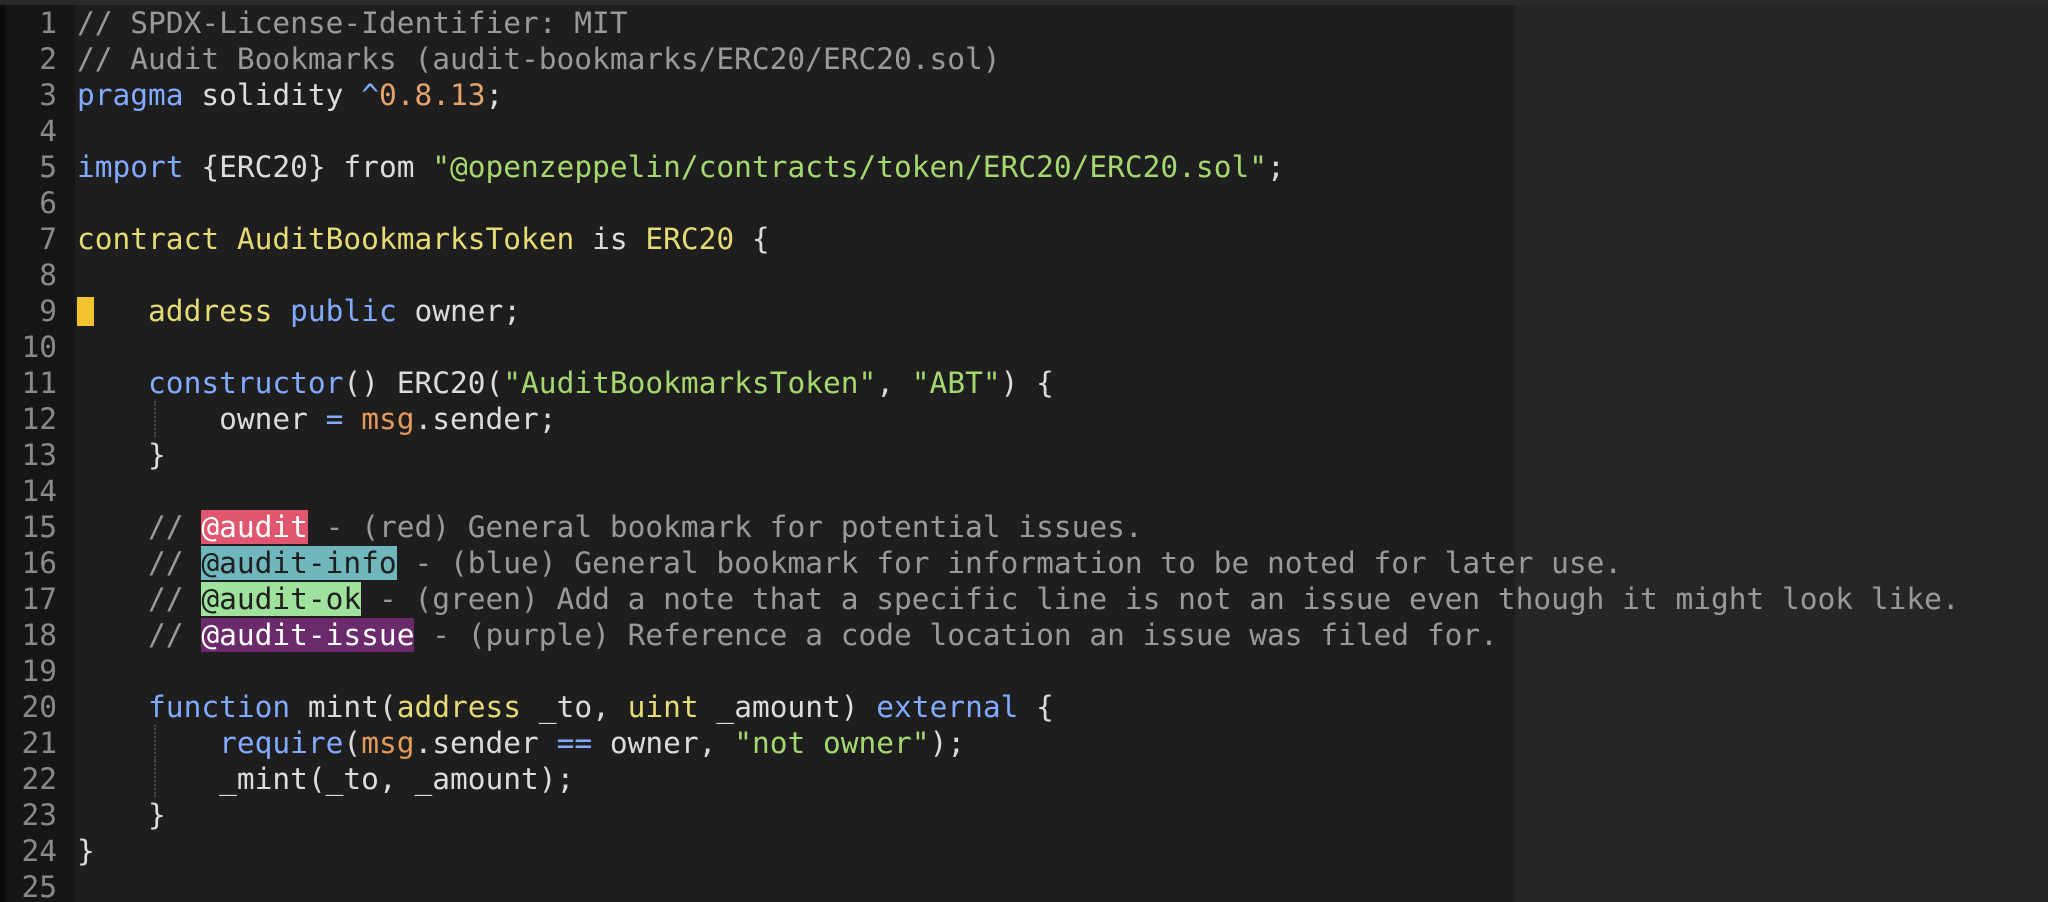  What do you see at coordinates (1024, 239) in the screenshot?
I see `code-line: 7 contract AuditBookmarksToken is ERC20 {` at bounding box center [1024, 239].